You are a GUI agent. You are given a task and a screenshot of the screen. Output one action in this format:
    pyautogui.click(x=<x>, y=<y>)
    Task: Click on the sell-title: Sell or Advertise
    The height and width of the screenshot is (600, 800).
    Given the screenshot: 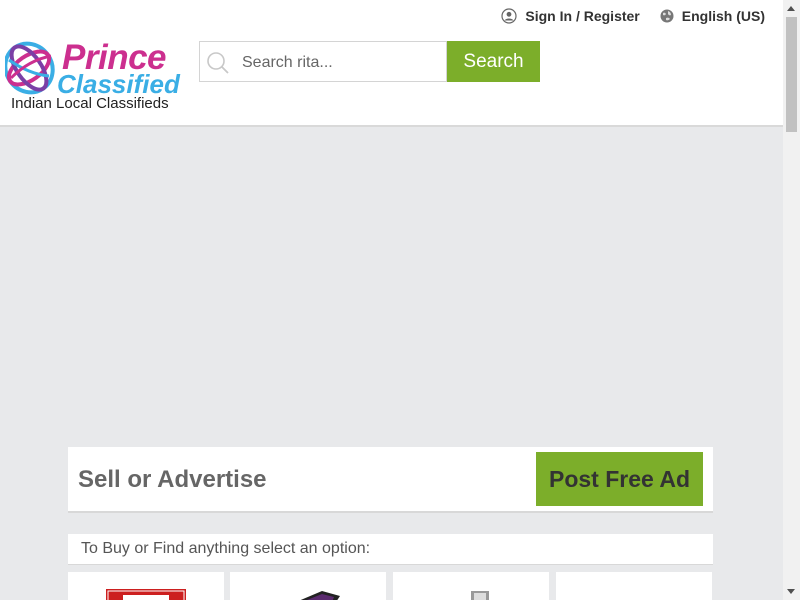 What is the action you would take?
    pyautogui.click(x=172, y=479)
    